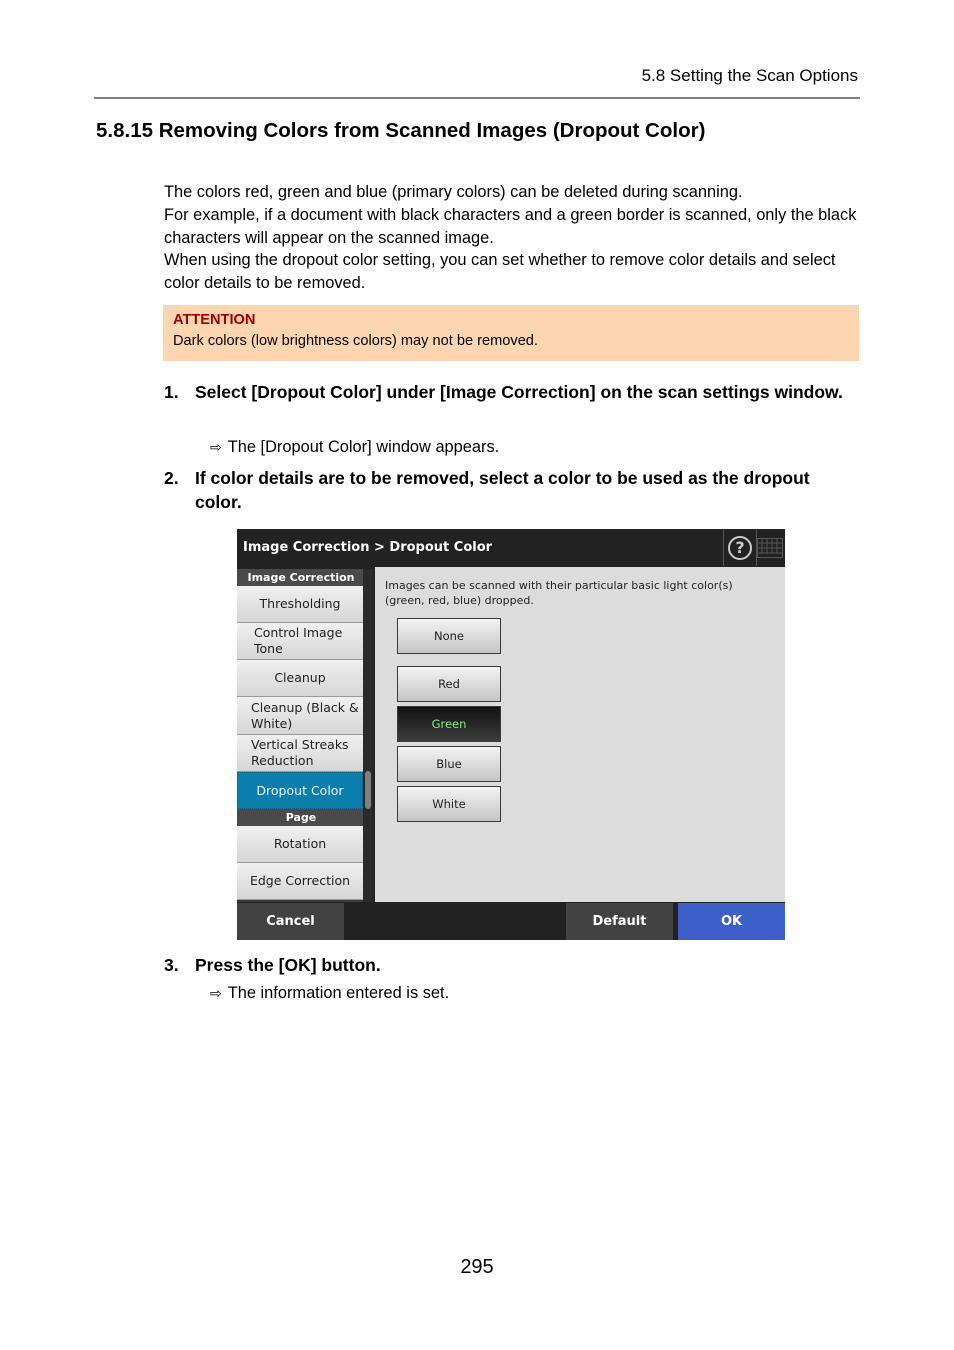  What do you see at coordinates (449, 724) in the screenshot?
I see `option-green: Green` at bounding box center [449, 724].